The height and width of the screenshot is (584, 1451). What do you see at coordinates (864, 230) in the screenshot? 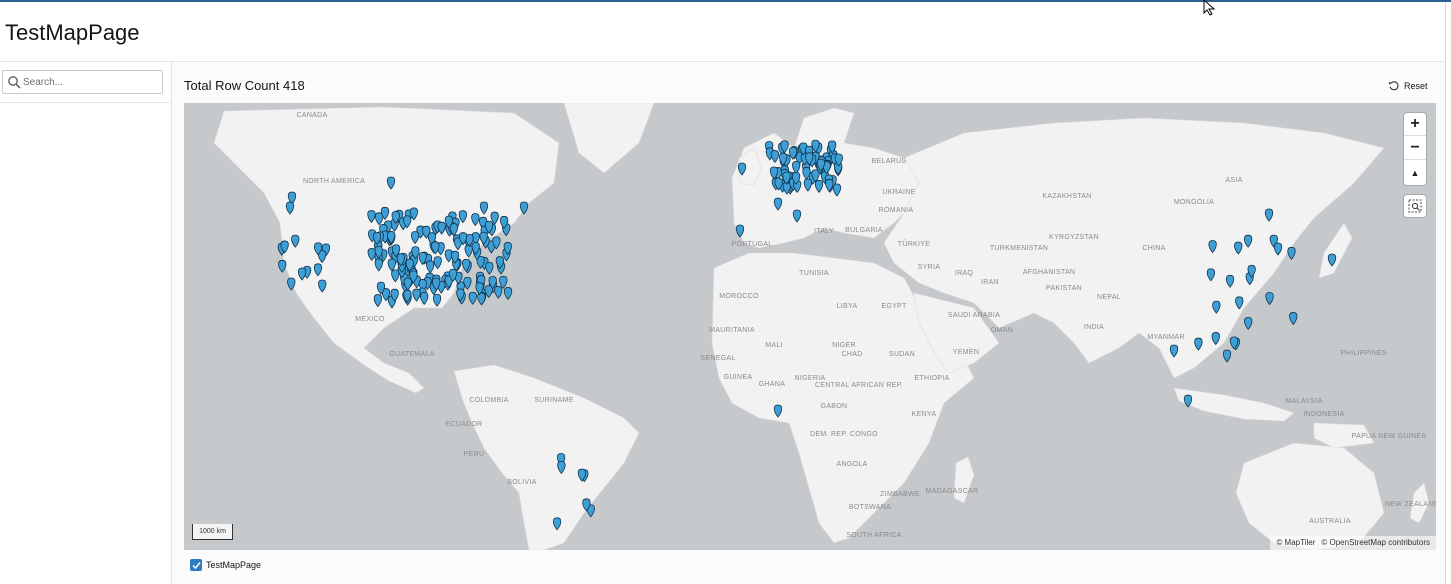
I see `map-label: BULGARIA` at bounding box center [864, 230].